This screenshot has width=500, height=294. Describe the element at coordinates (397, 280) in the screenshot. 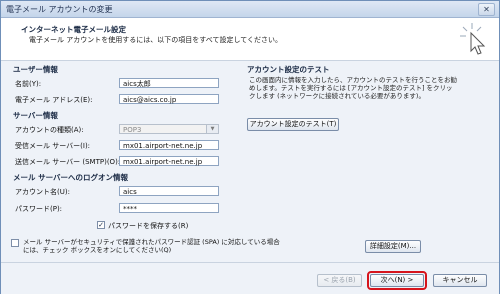

I see `highlight-ring` at that location.